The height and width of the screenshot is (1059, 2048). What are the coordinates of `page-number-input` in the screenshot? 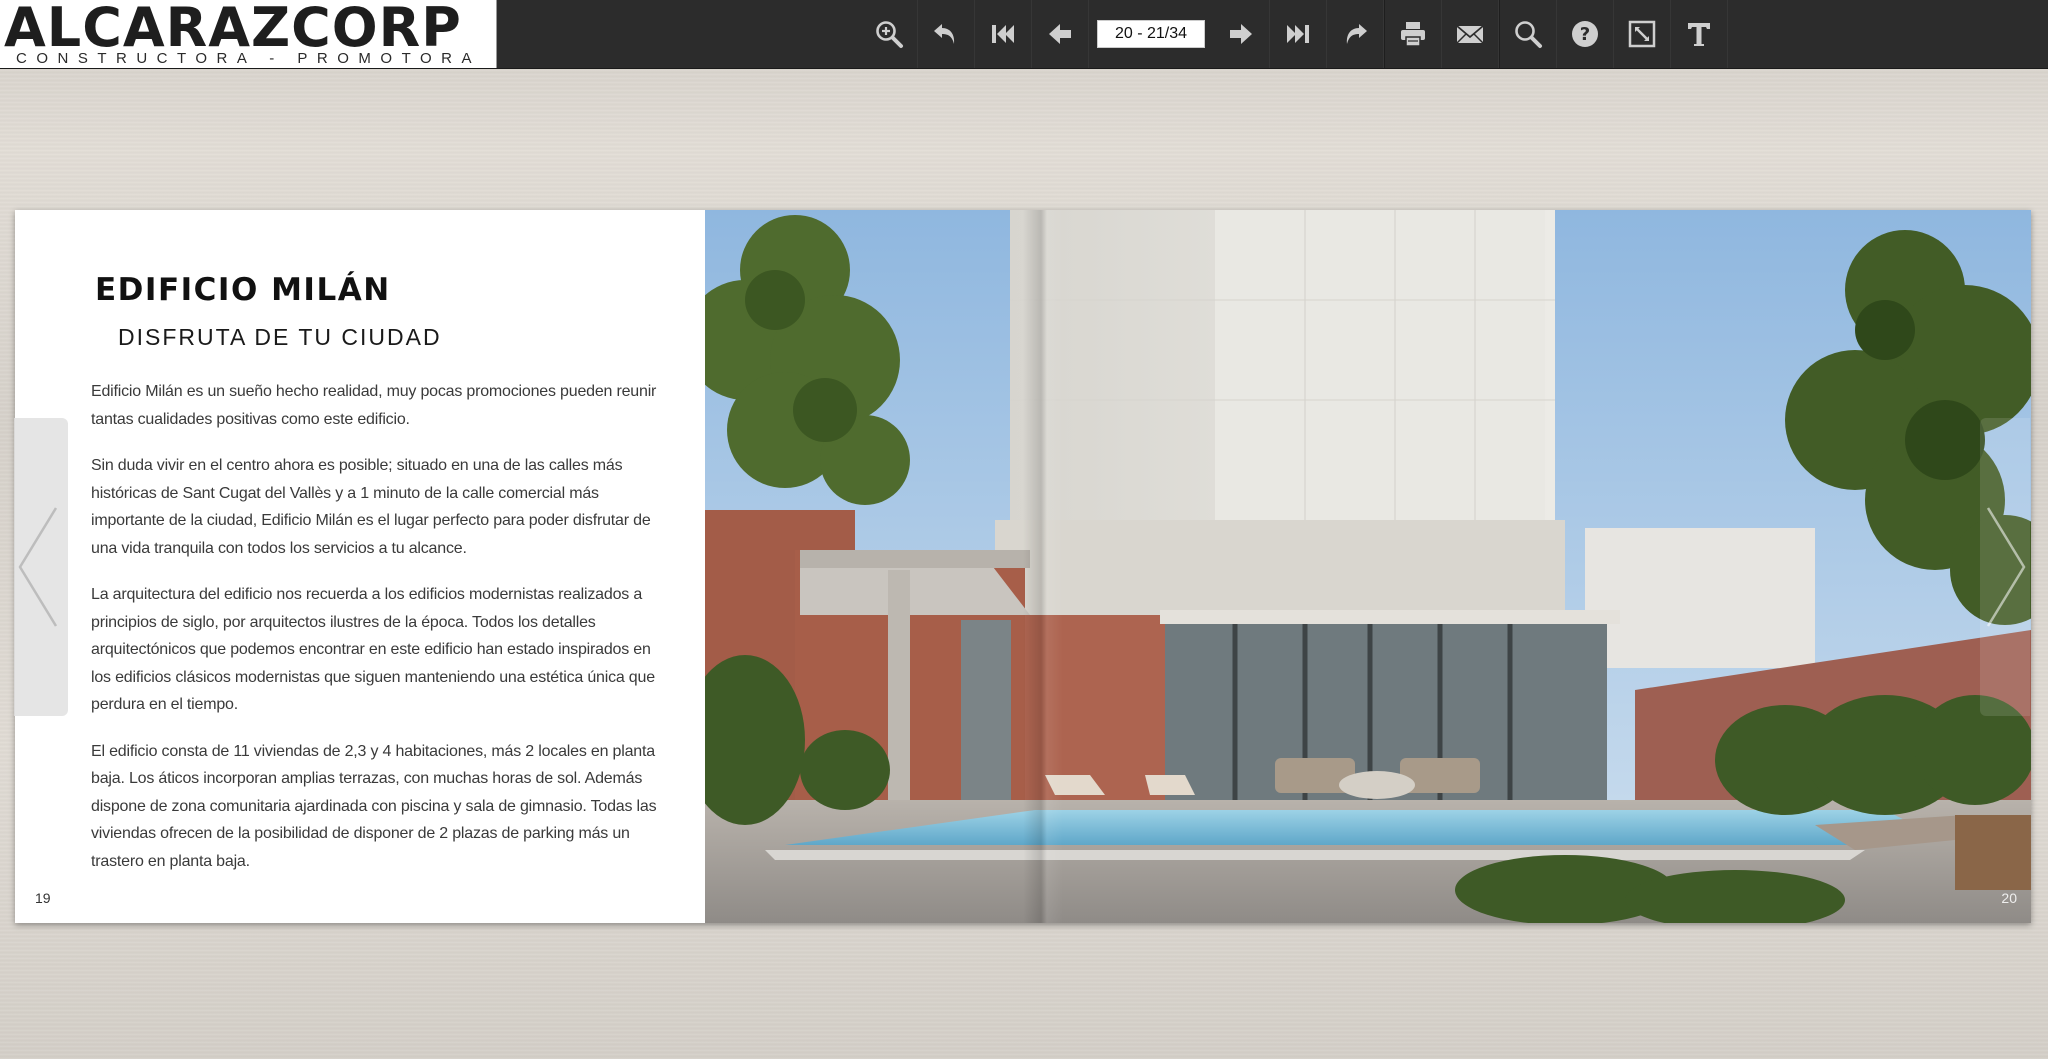 It's located at (1151, 34).